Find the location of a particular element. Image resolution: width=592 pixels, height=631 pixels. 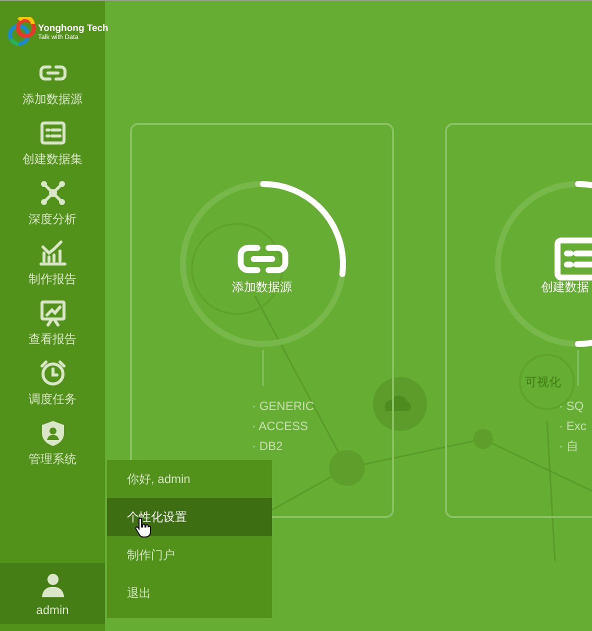

sidebar-item: 制作报告 is located at coordinates (52, 263).